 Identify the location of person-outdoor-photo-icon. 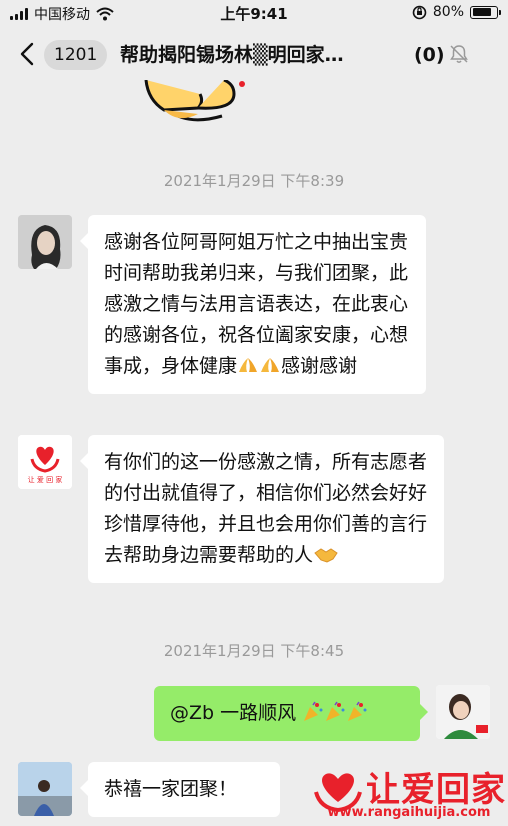
(45, 789).